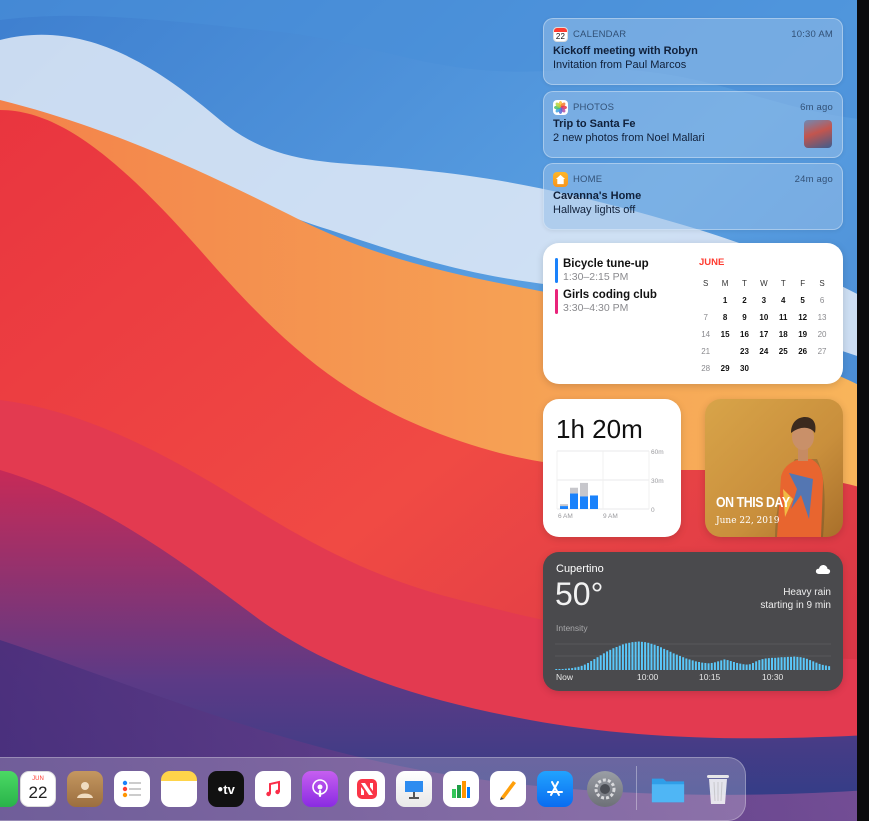 This screenshot has width=869, height=821. Describe the element at coordinates (774, 468) in the screenshot. I see `photos-widget: ON THIS DAY June 22, 2019` at that location.